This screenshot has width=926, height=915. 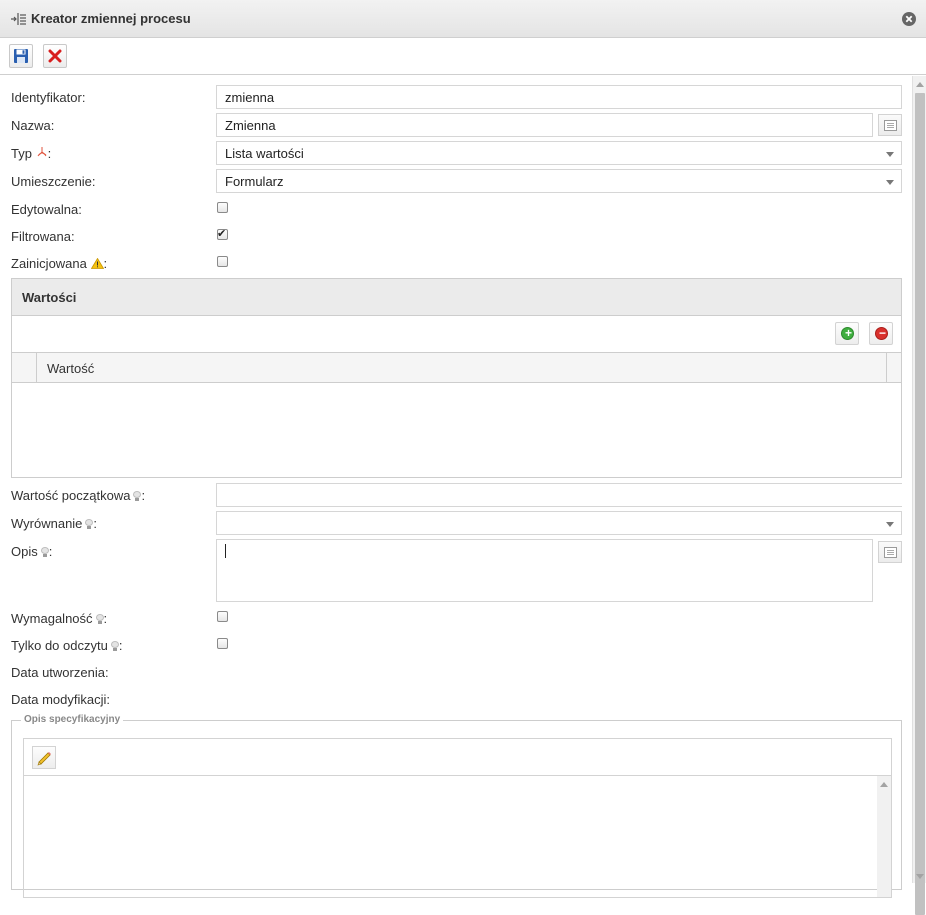 I want to click on name-label: Nazwa:, so click(x=33, y=125).